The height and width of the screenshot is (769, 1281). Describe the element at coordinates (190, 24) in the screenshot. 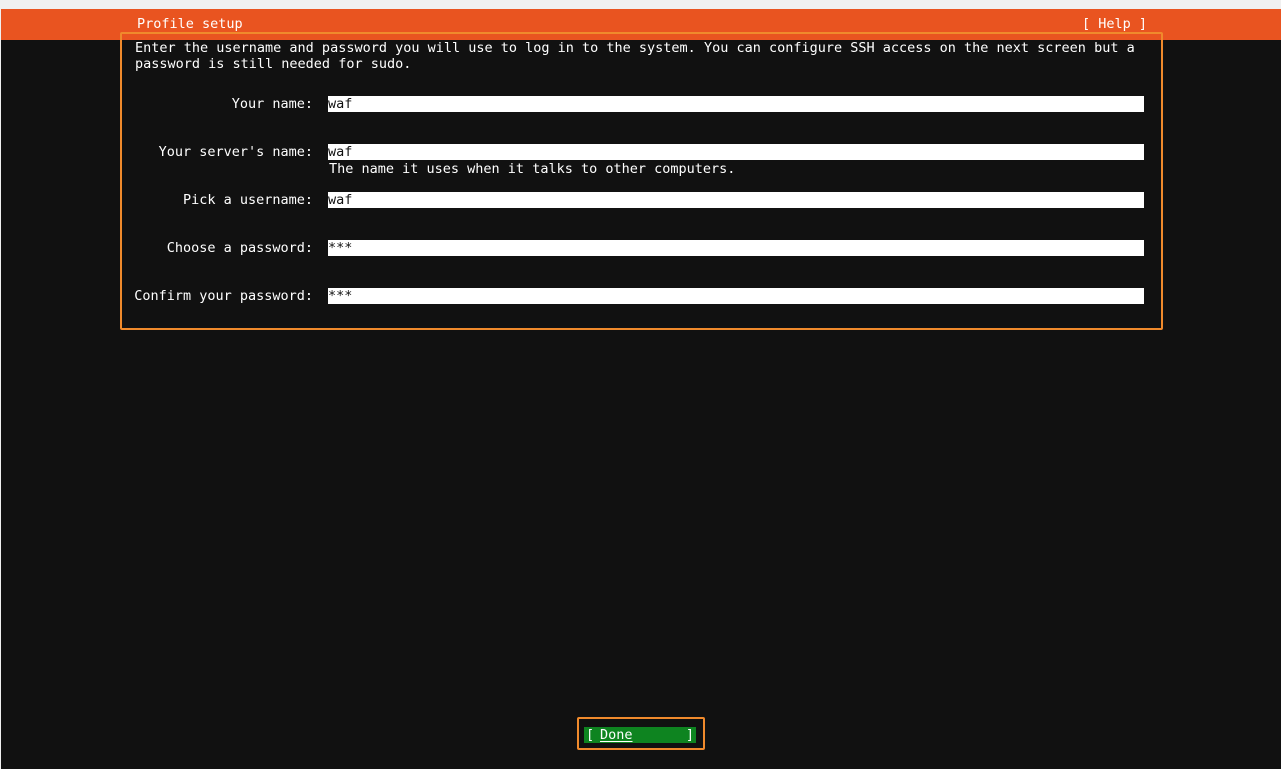

I see `page-title: Profile setup` at that location.